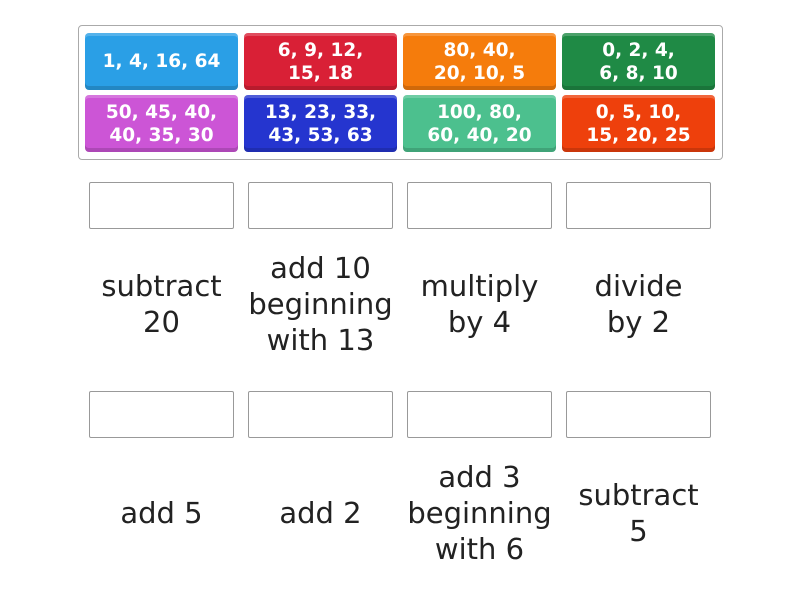  I want to click on prompt-text: subtract 5, so click(638, 513).